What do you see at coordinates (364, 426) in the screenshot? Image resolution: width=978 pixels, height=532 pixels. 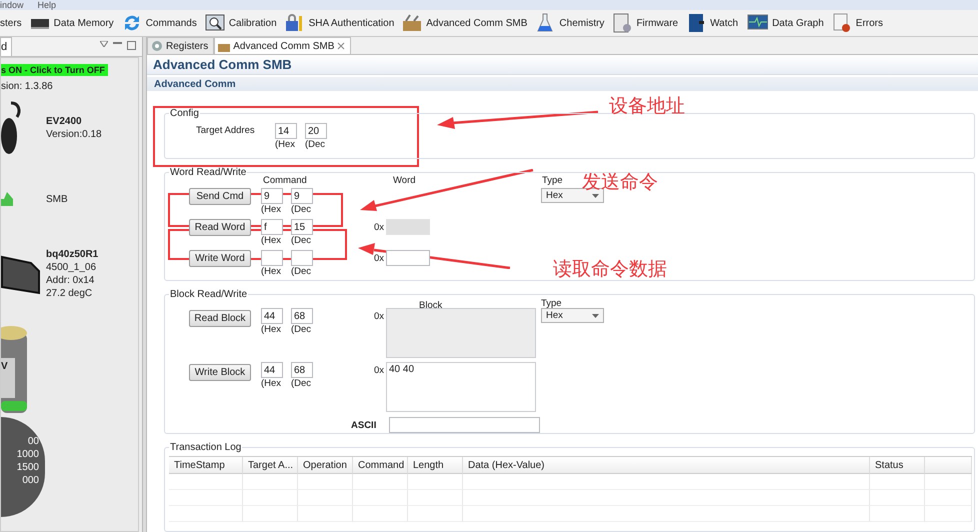 I see `field-label: ASCII` at bounding box center [364, 426].